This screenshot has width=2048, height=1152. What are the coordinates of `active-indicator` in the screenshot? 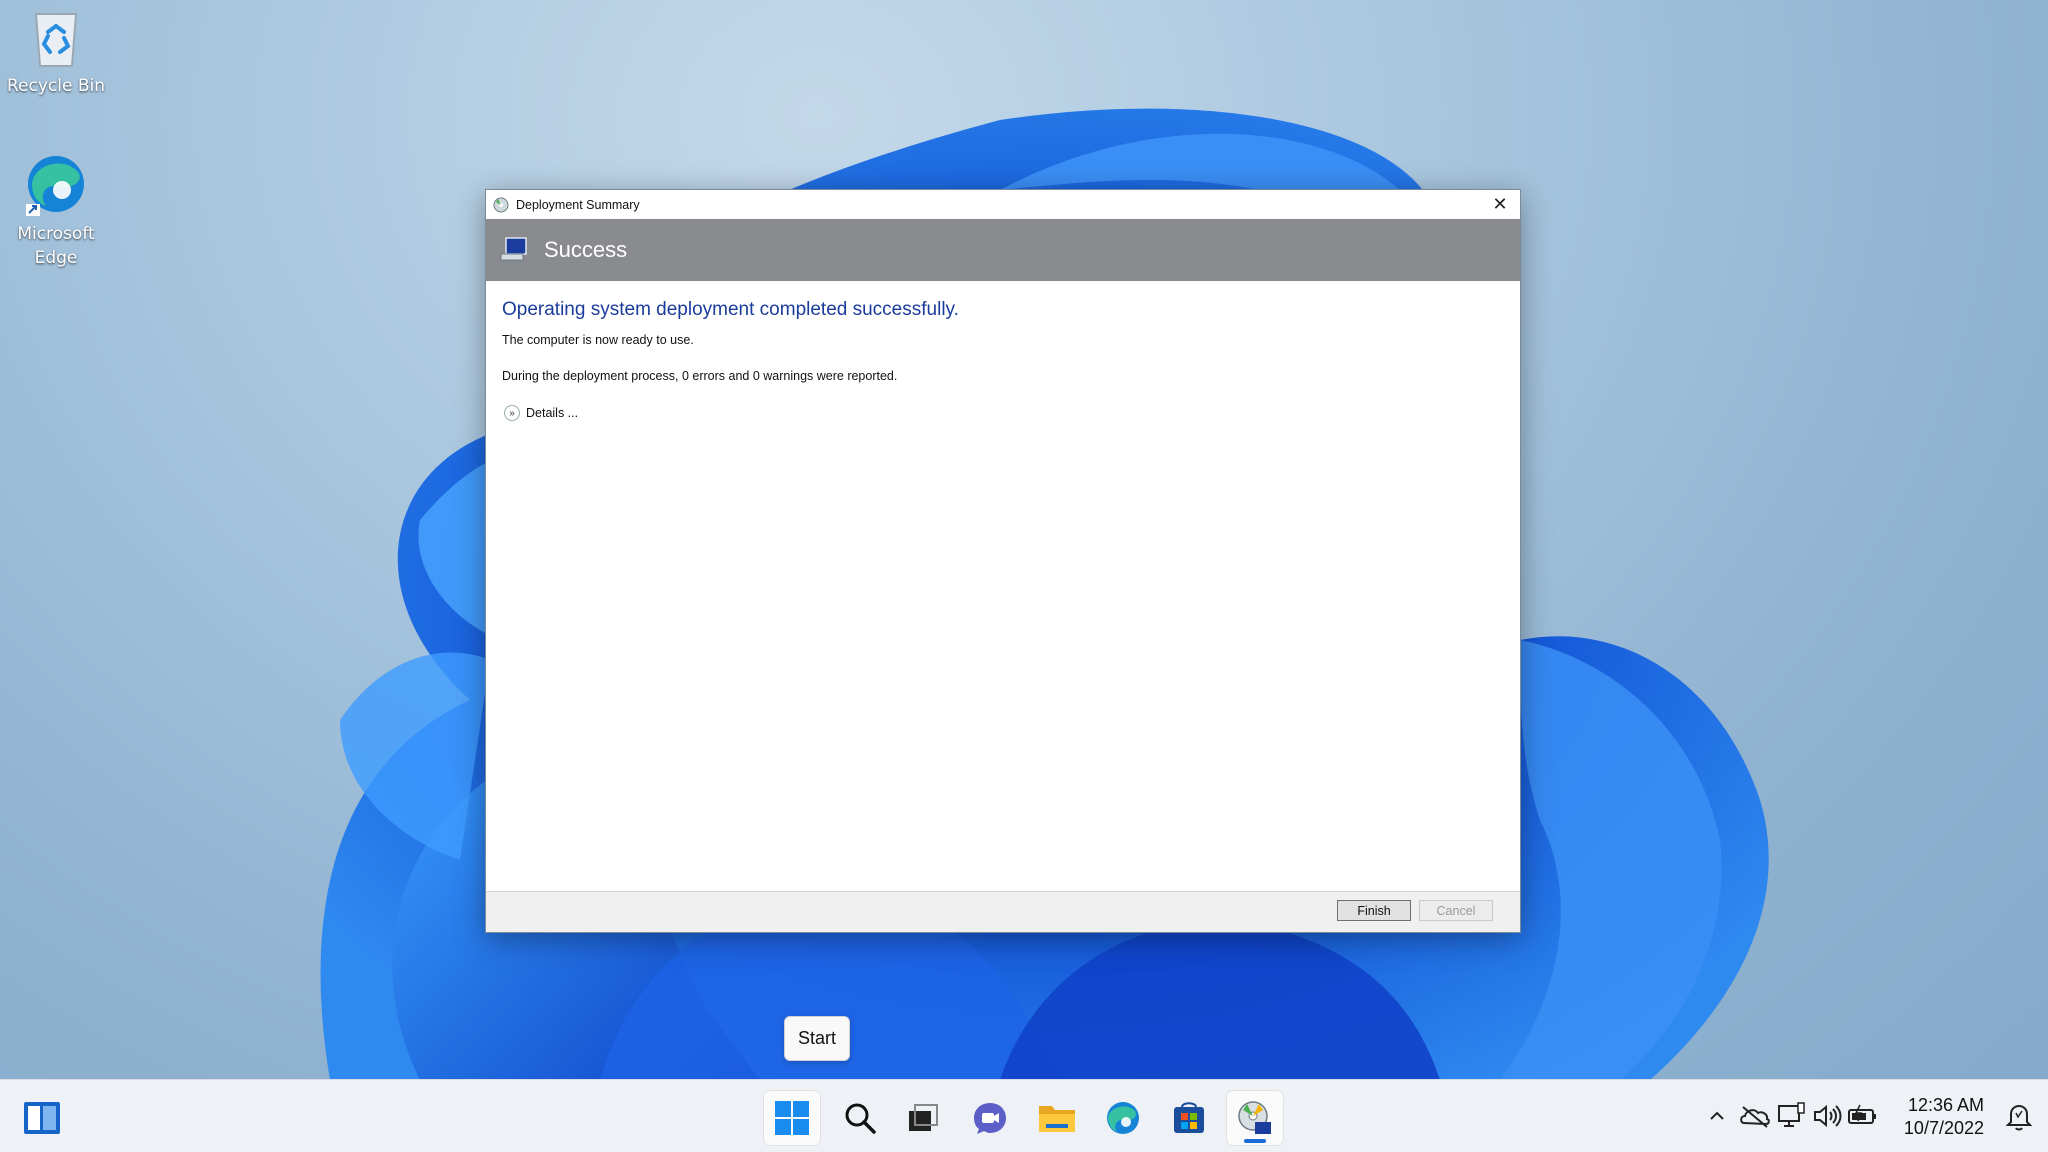 It's located at (1255, 1141).